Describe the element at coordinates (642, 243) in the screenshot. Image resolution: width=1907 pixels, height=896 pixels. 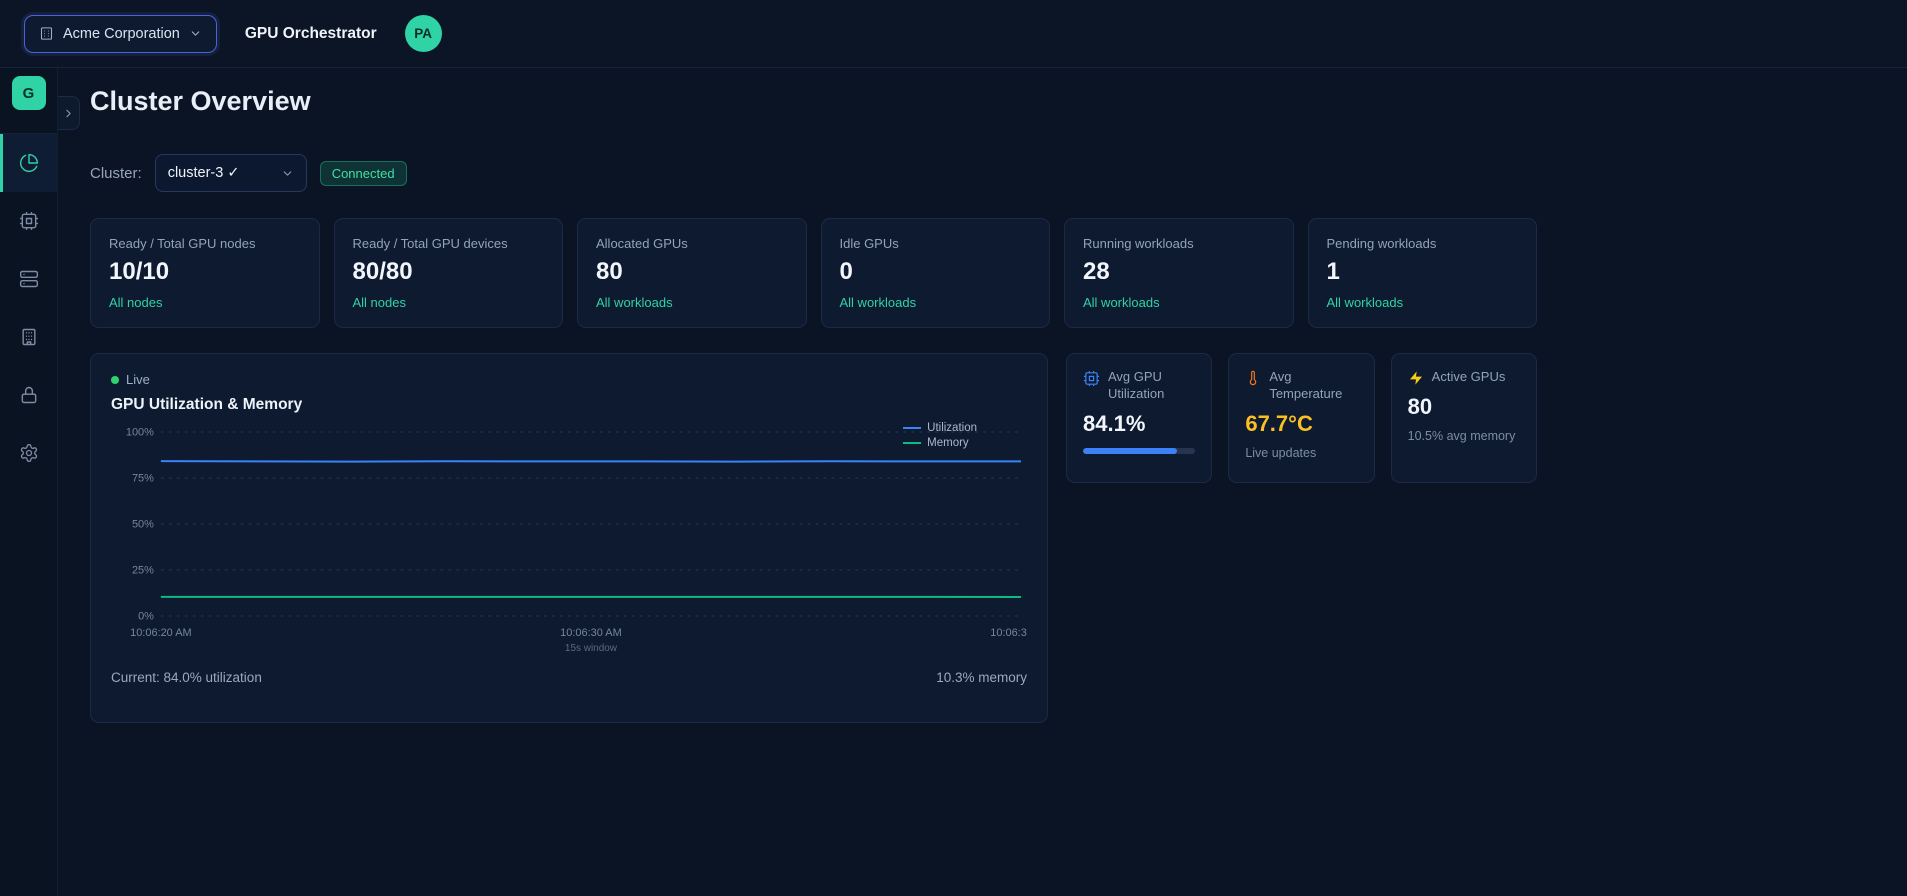
I see `stat-label: Allocated GPUs` at that location.